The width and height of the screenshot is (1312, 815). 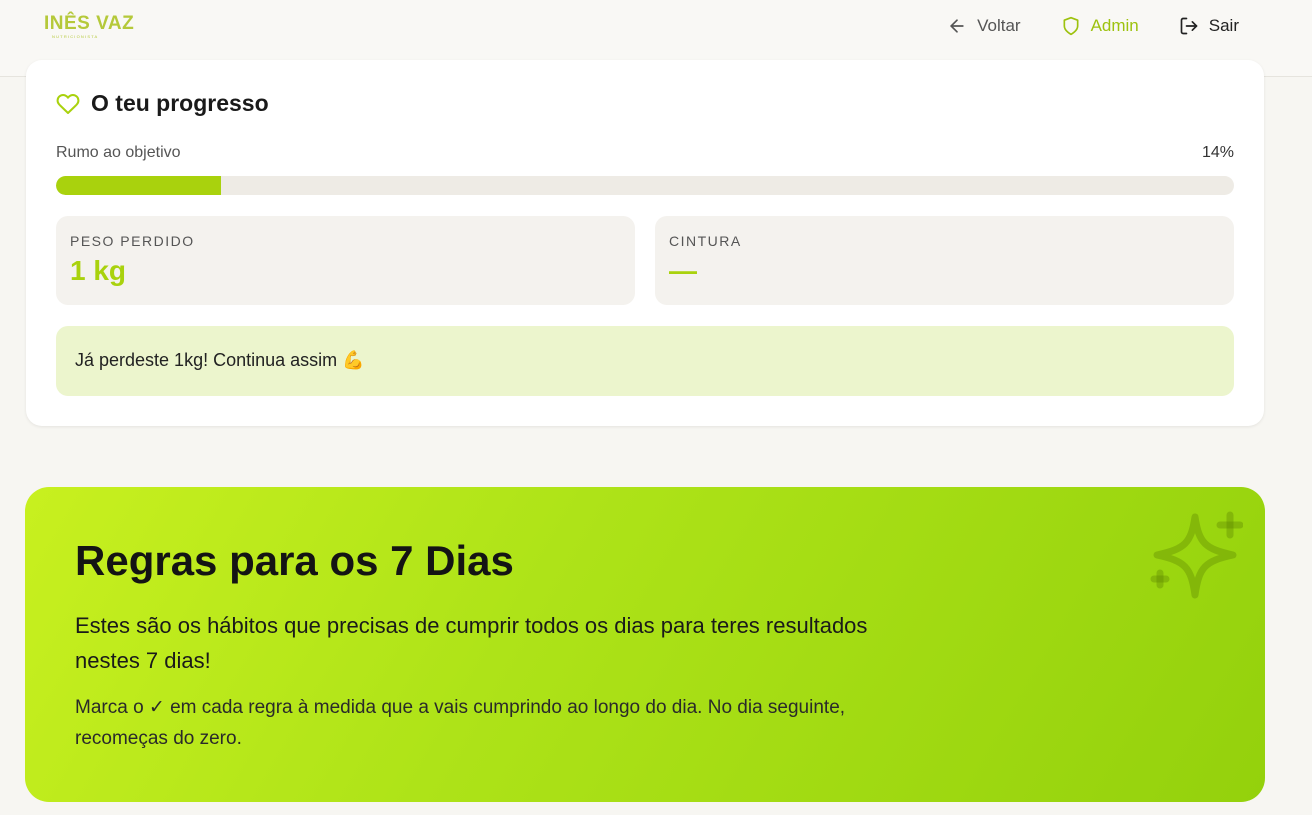 What do you see at coordinates (294, 560) in the screenshot?
I see `banner-title: Regras para os 7 Dias` at bounding box center [294, 560].